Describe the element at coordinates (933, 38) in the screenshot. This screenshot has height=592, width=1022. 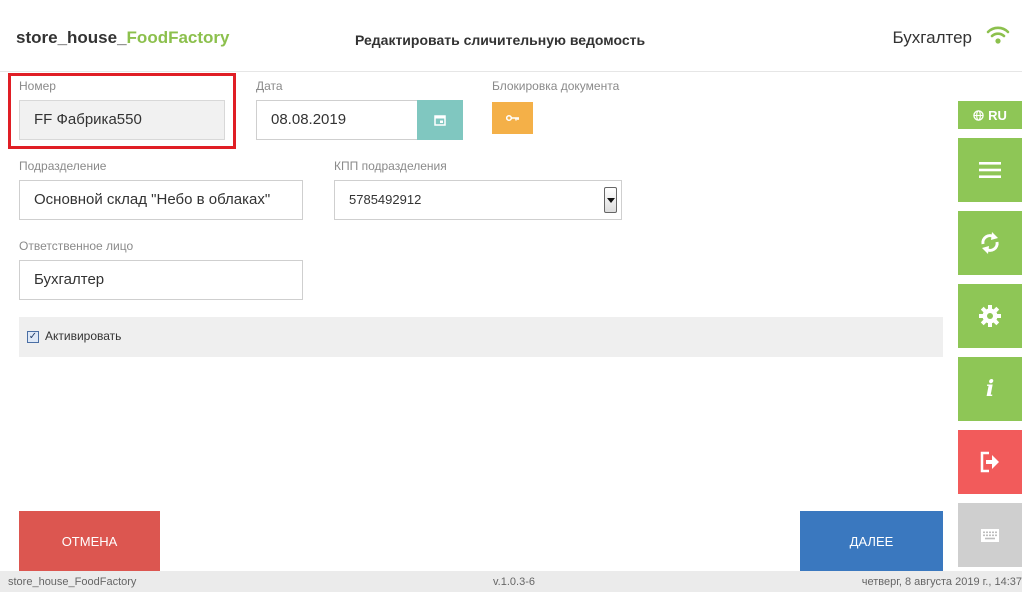
I see `current-user: Бухгалтер` at that location.